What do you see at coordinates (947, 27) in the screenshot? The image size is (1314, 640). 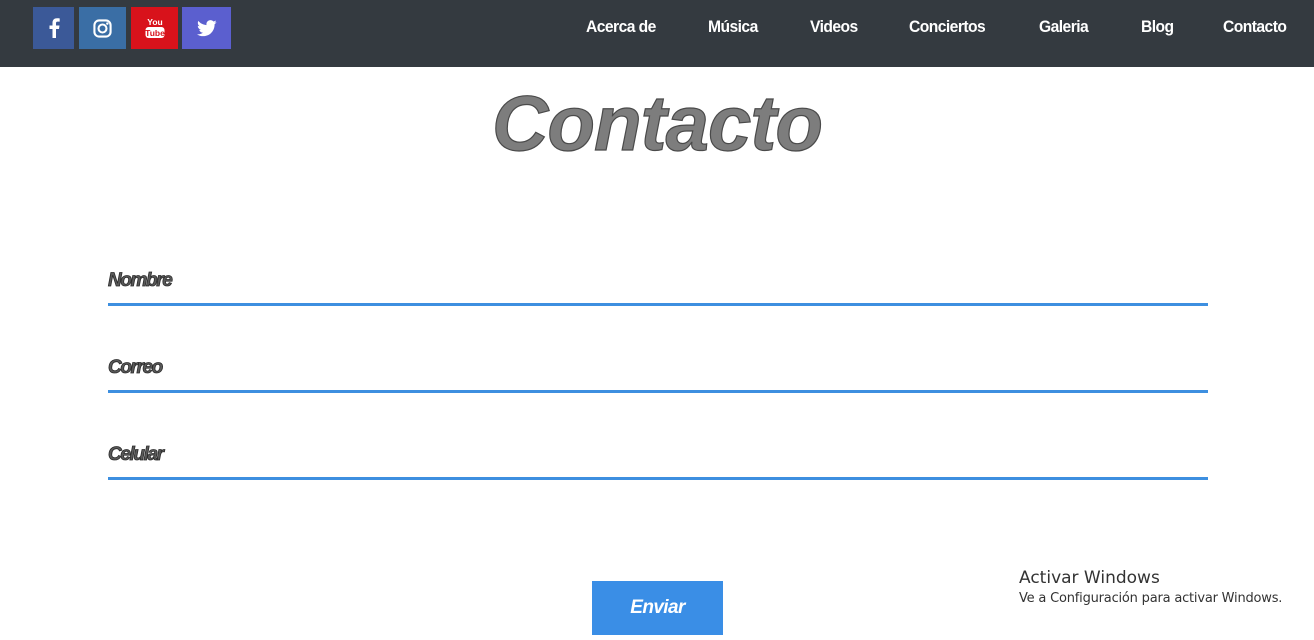 I see `nav-item-conciertos: Conciertos` at bounding box center [947, 27].